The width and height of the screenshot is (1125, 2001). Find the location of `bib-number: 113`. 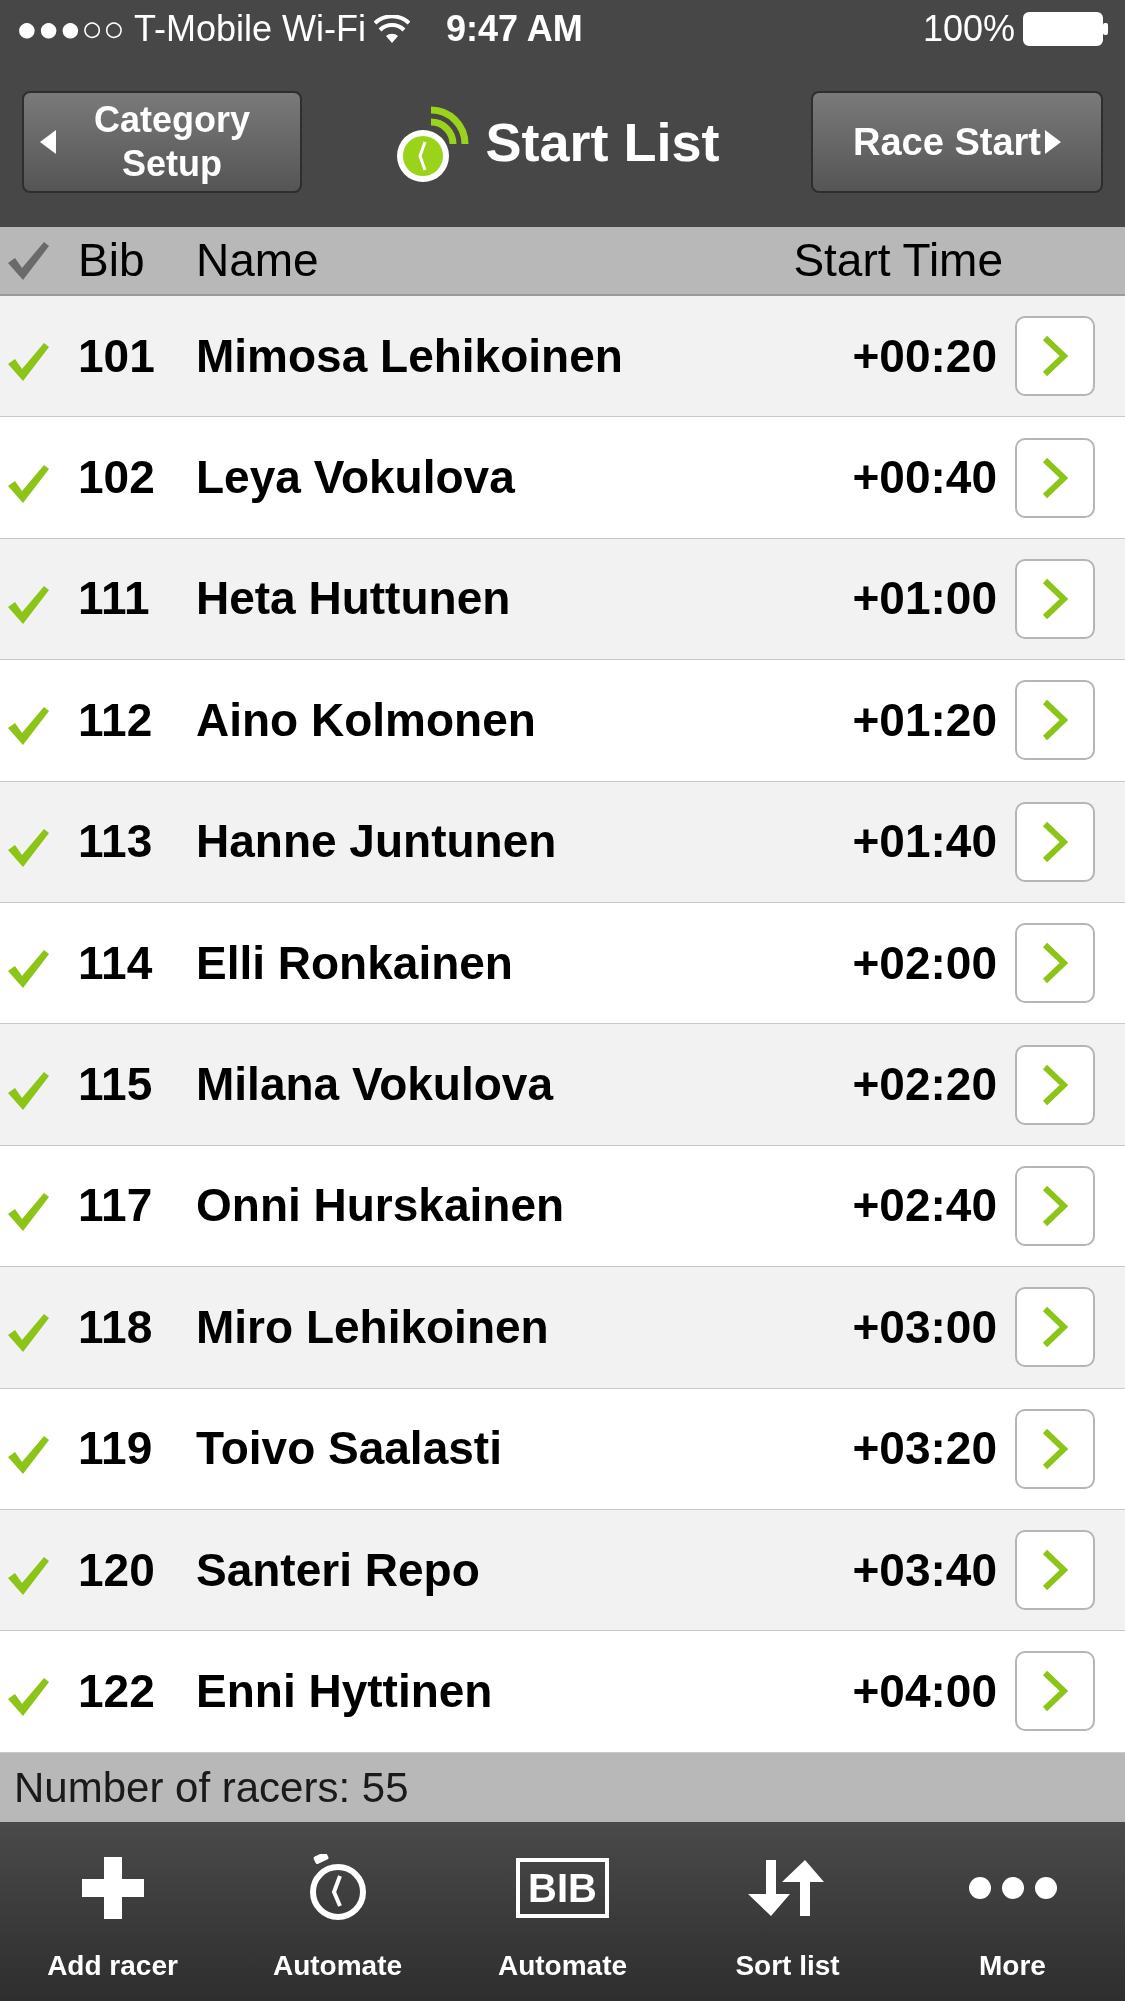

bib-number: 113 is located at coordinates (116, 842).